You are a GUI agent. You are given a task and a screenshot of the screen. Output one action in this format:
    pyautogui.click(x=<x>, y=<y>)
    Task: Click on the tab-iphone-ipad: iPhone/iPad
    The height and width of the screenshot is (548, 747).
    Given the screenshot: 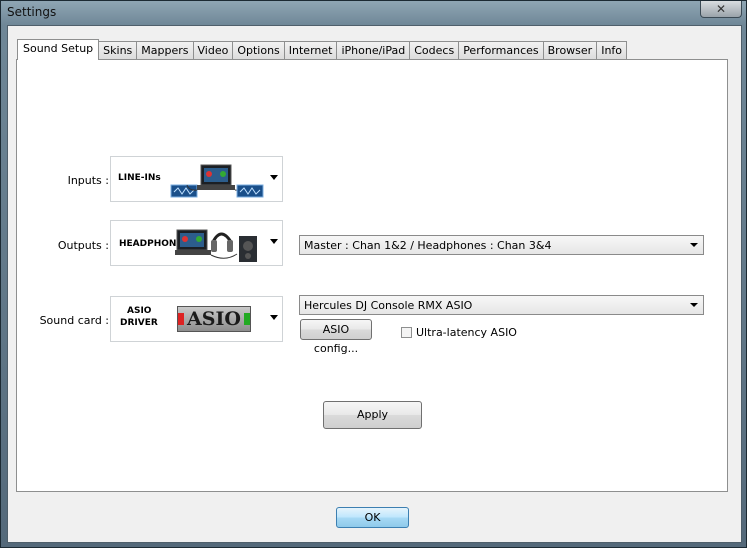 What is the action you would take?
    pyautogui.click(x=373, y=50)
    